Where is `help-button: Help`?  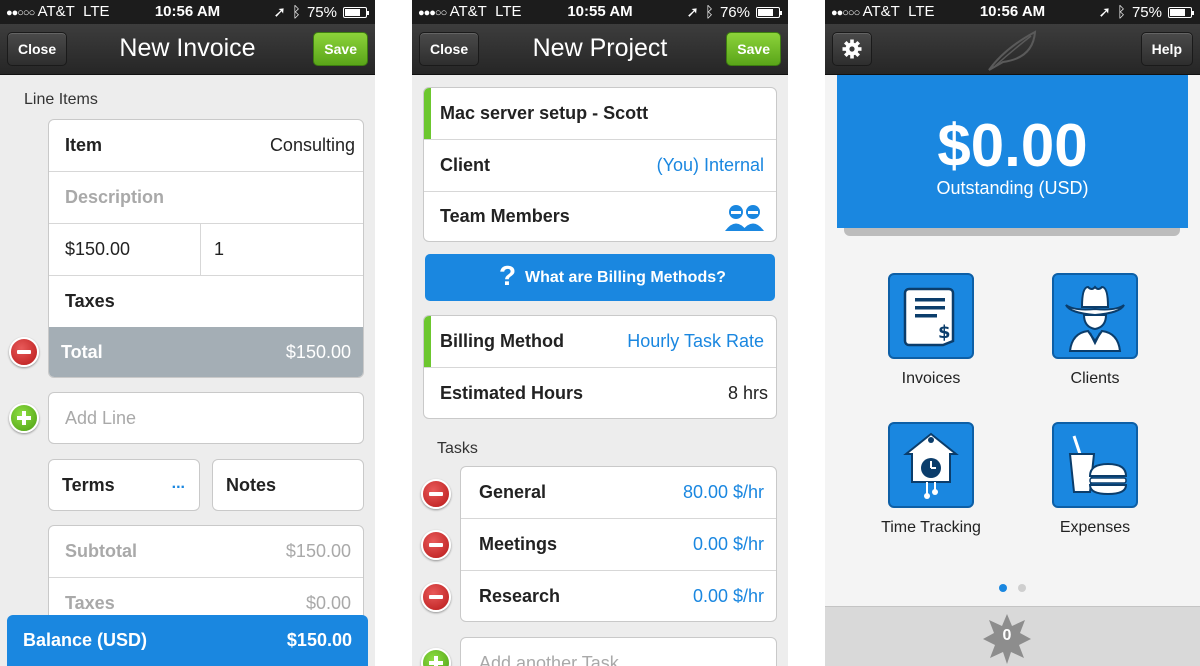 help-button: Help is located at coordinates (1166, 49).